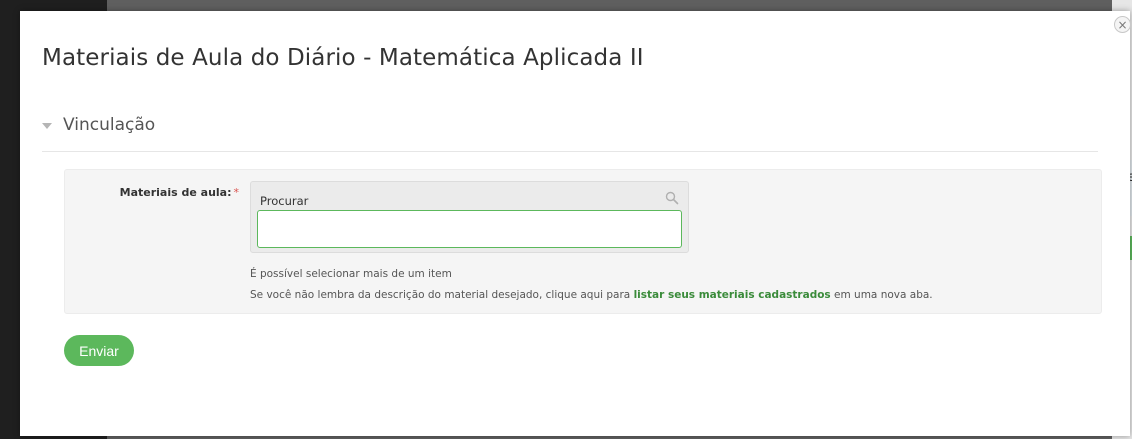  Describe the element at coordinates (47, 125) in the screenshot. I see `triangle-down-icon` at that location.